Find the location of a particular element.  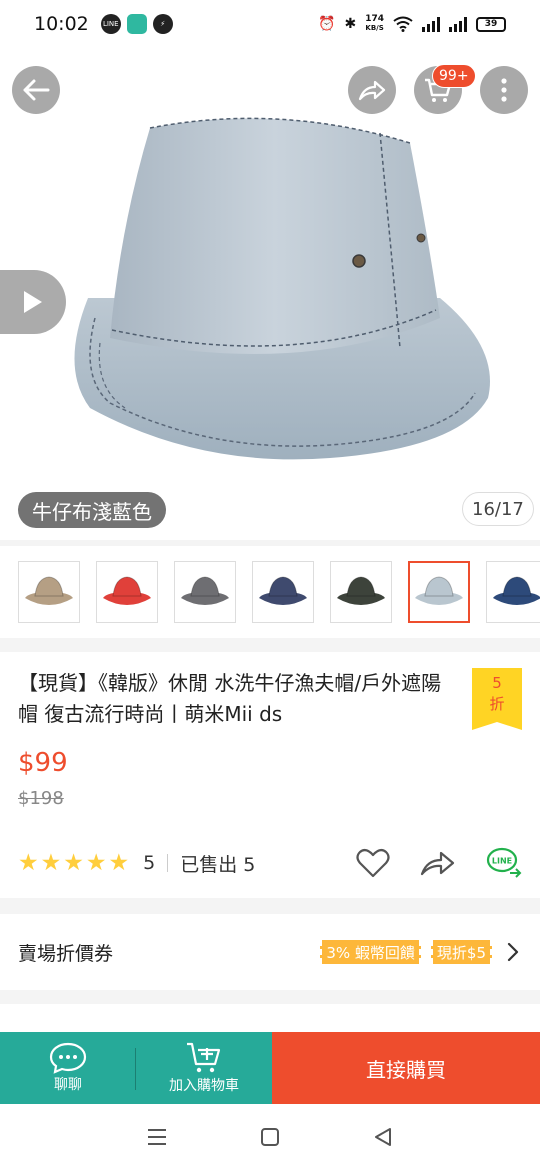

bottom-action-bar: 聊聊 加入購物車 直接購買 is located at coordinates (270, 1068).